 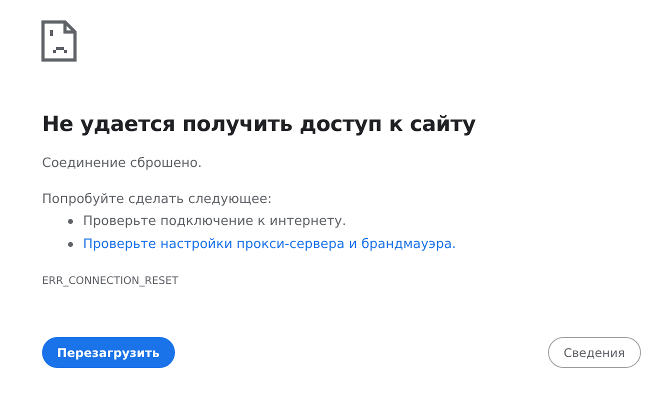 I want to click on error-code: ERR_CONNECTION_RESET, so click(x=111, y=281).